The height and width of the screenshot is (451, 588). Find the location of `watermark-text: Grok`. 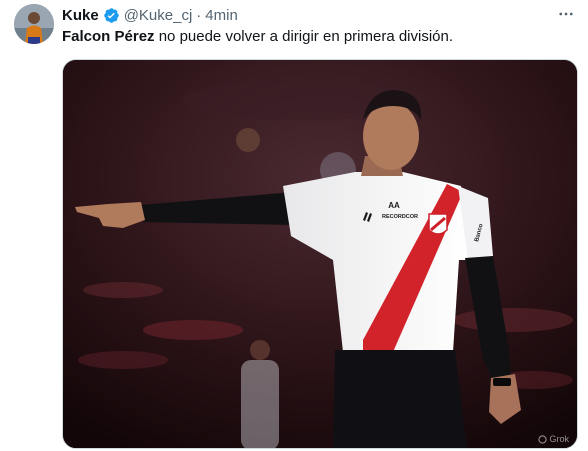

watermark-text: Grok is located at coordinates (559, 439).